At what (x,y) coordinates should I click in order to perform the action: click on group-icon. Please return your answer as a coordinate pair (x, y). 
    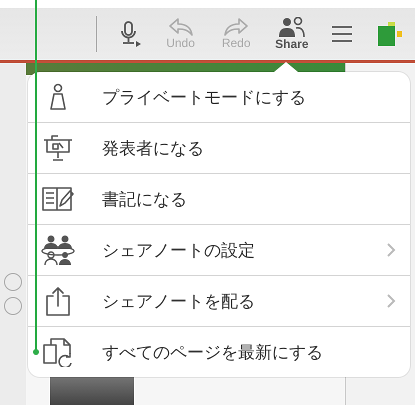
    Looking at the image, I should click on (58, 250).